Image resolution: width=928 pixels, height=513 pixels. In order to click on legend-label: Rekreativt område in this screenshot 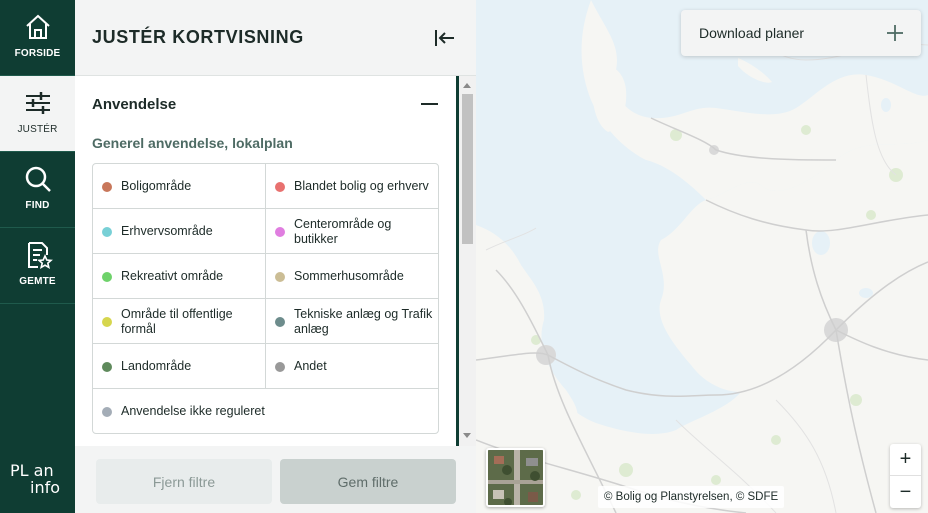, I will do `click(172, 276)`.